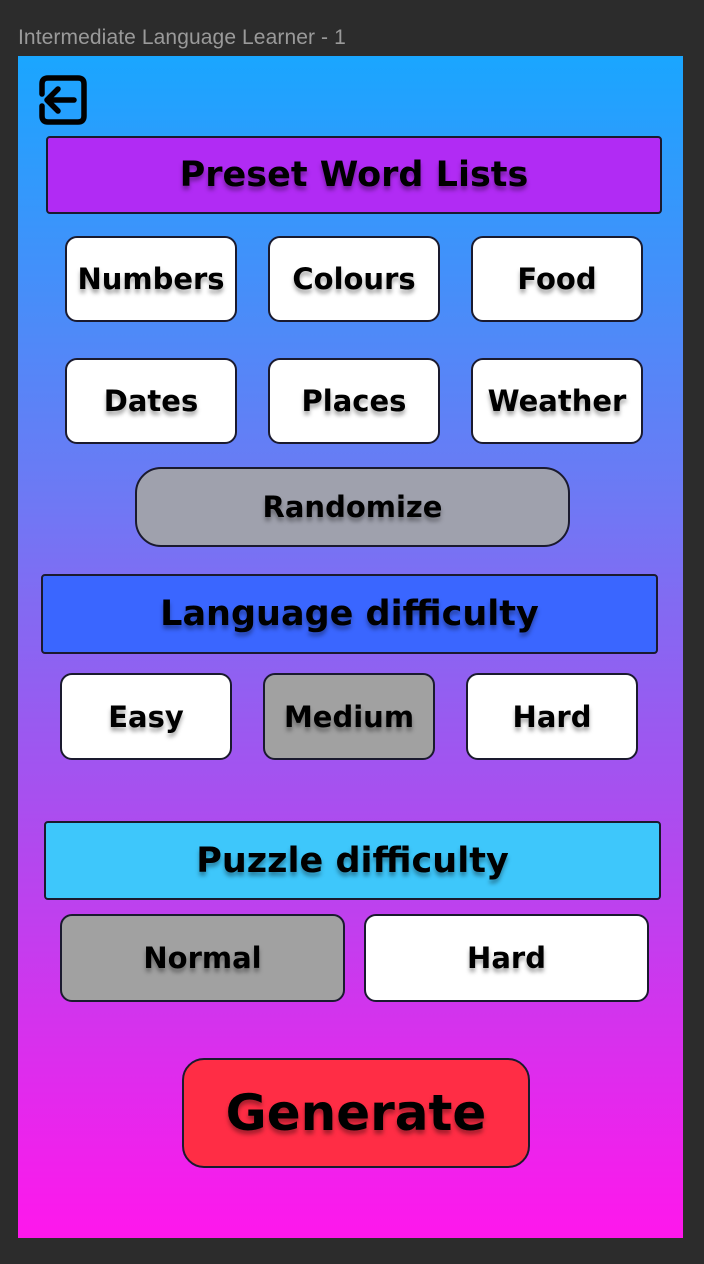 The width and height of the screenshot is (704, 1264). I want to click on language-easy-label: Easy, so click(146, 716).